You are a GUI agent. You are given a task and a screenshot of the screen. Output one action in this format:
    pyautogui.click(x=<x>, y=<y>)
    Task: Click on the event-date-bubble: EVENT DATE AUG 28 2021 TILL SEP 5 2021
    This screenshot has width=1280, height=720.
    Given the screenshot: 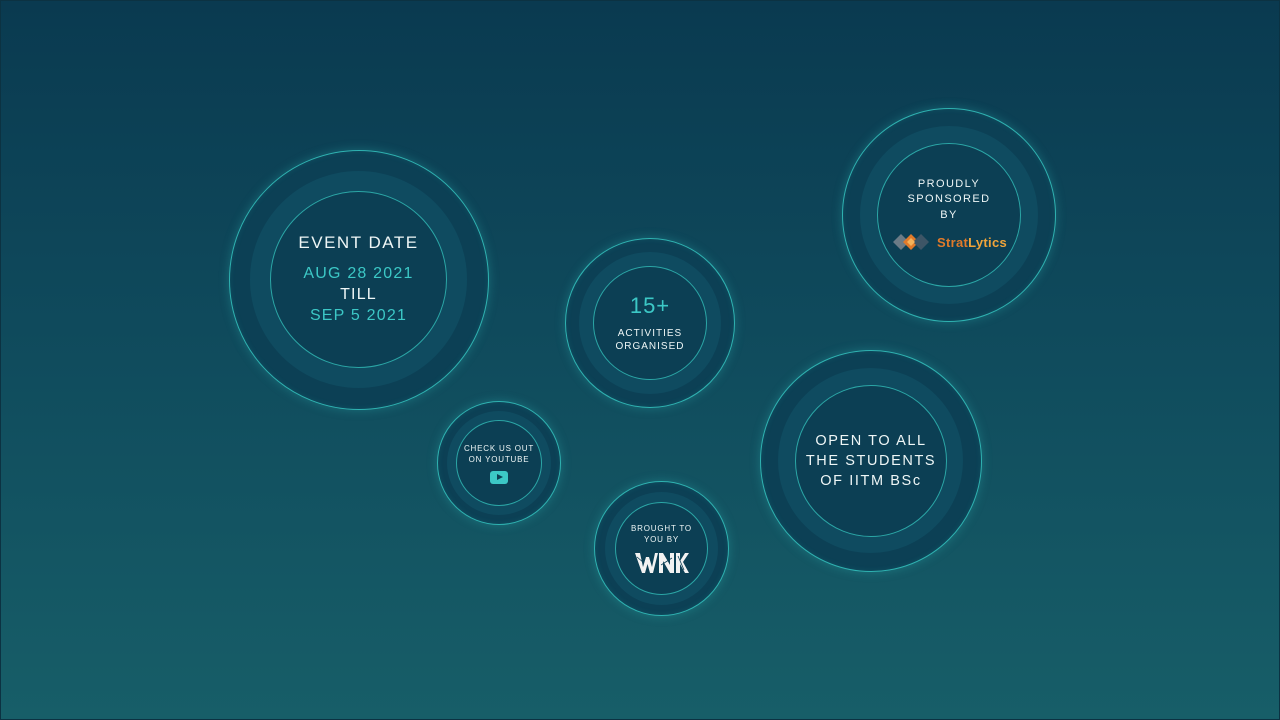 What is the action you would take?
    pyautogui.click(x=359, y=280)
    